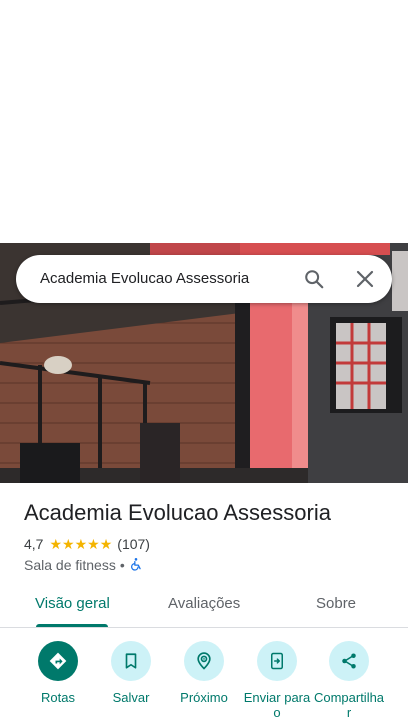 The image size is (408, 726). What do you see at coordinates (365, 279) in the screenshot?
I see `close-icon` at bounding box center [365, 279].